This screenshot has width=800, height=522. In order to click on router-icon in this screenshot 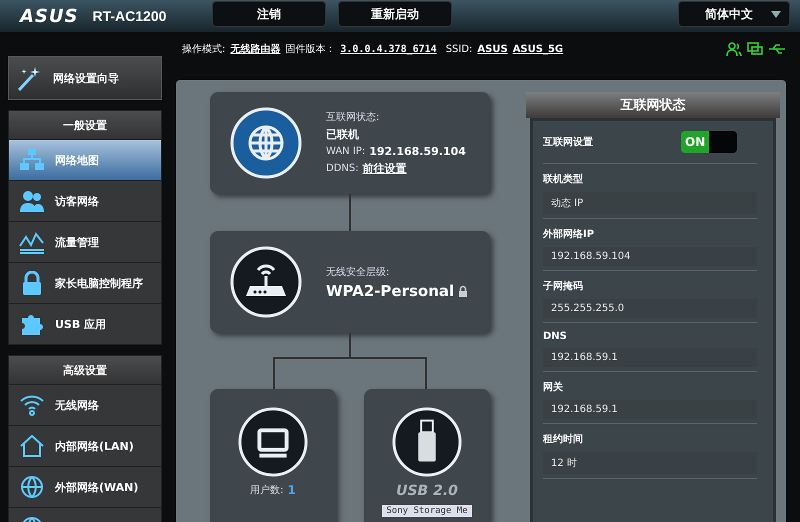, I will do `click(266, 282)`.